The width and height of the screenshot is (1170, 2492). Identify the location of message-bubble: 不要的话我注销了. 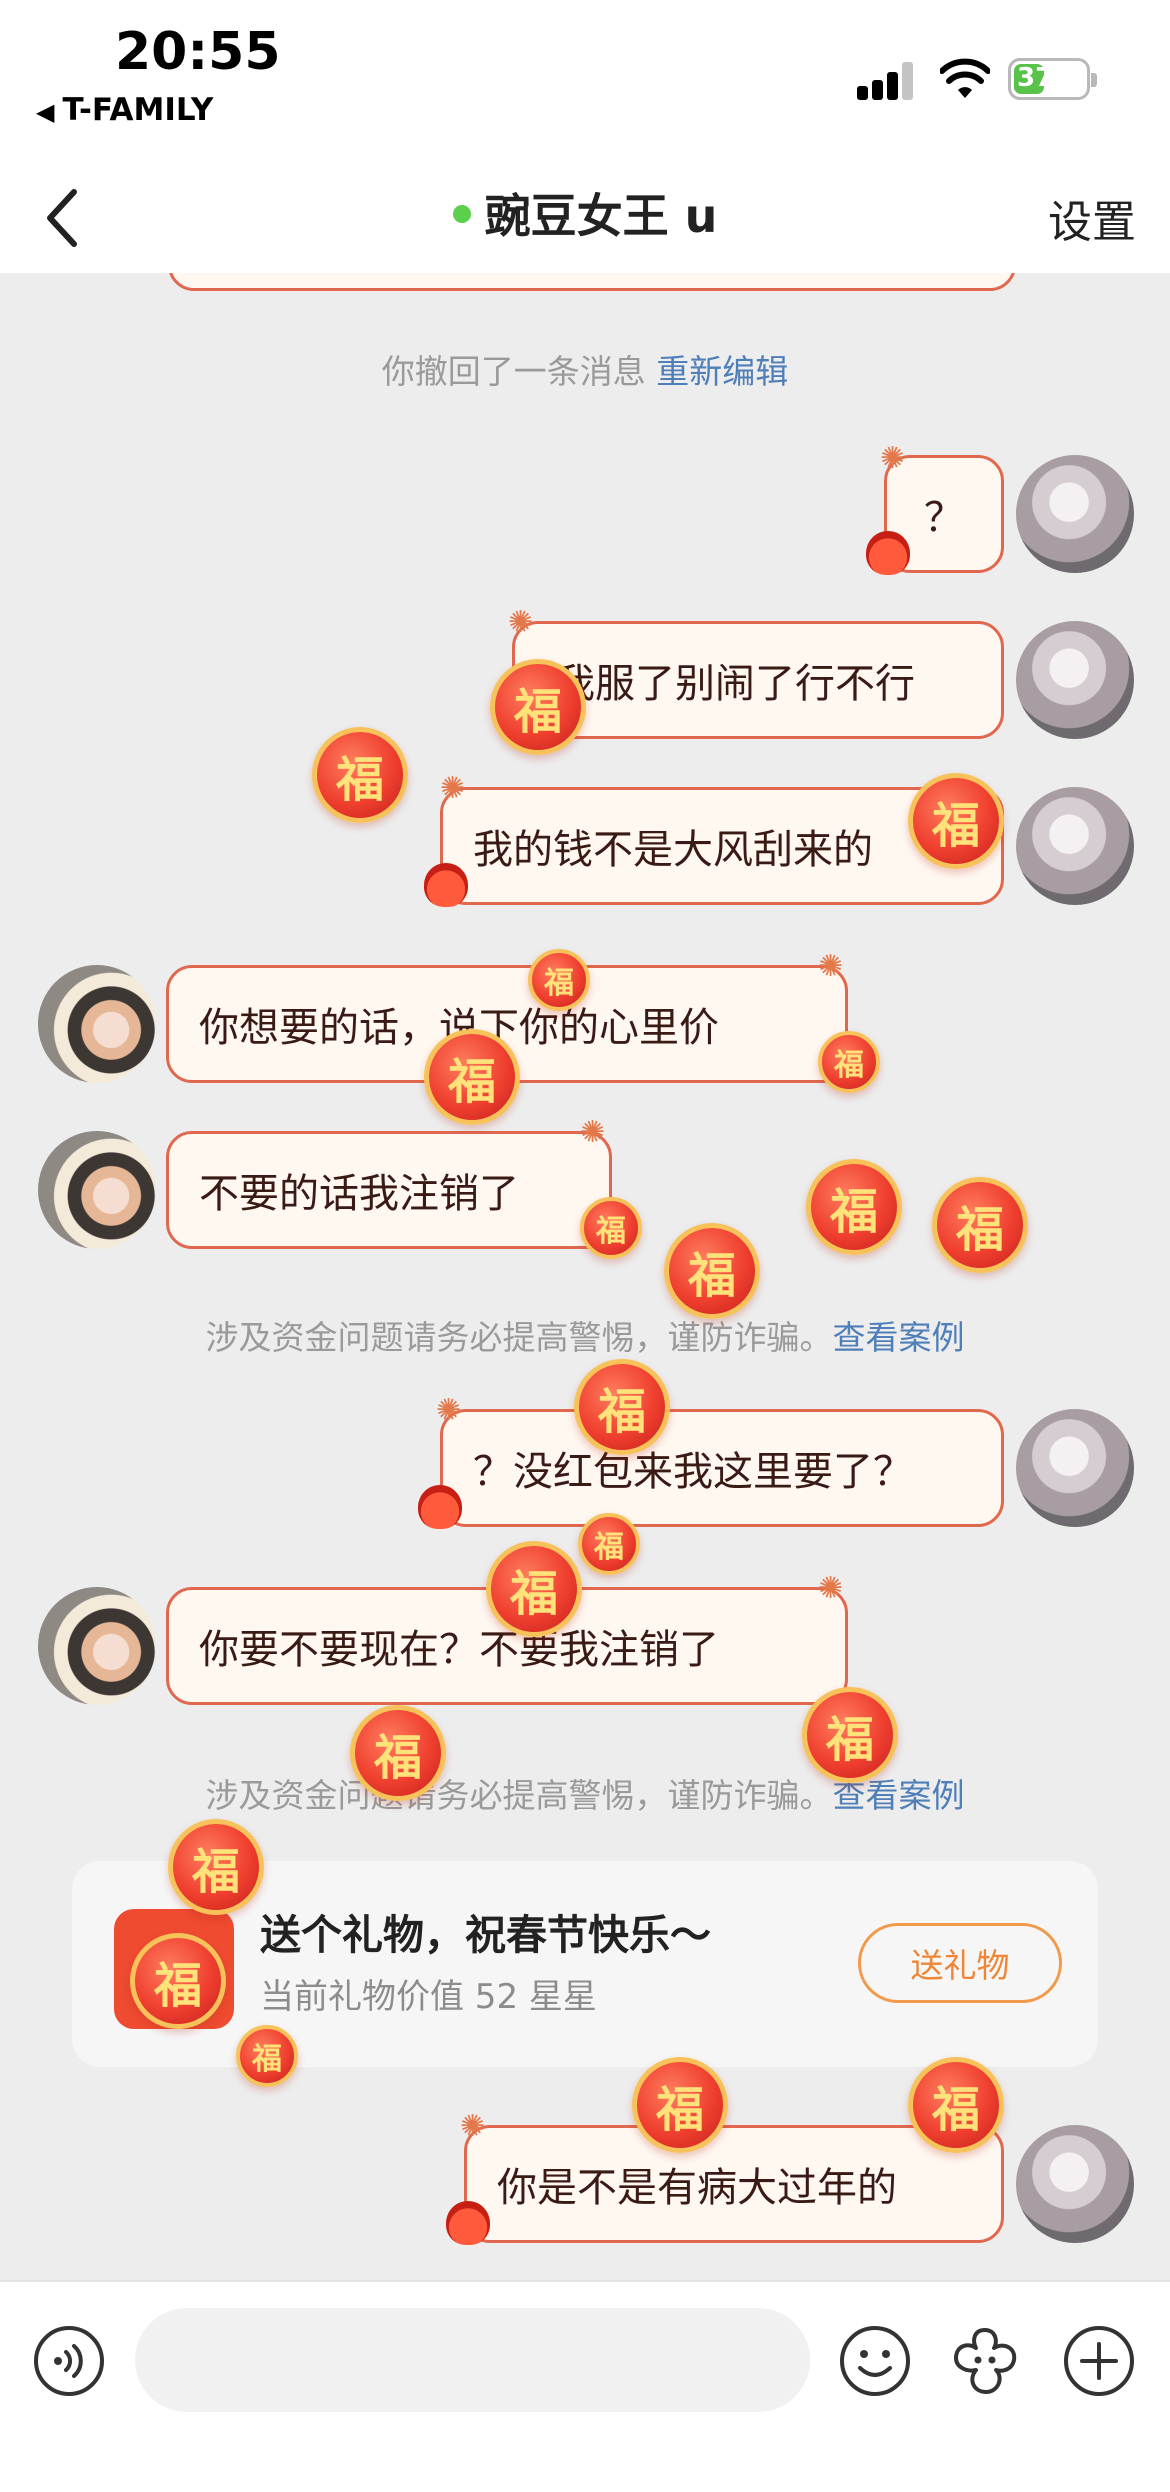
(389, 1190).